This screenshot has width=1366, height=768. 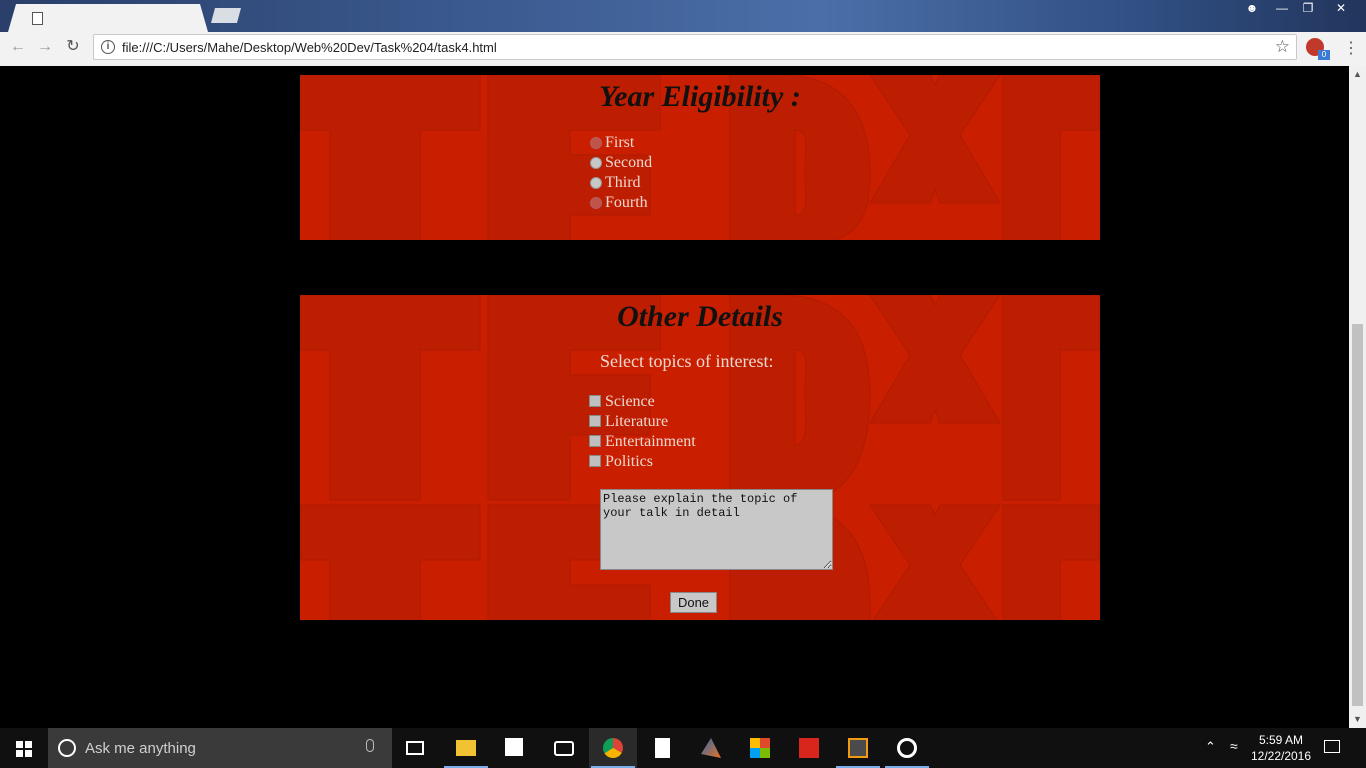 I want to click on task-view-icon, so click(x=415, y=748).